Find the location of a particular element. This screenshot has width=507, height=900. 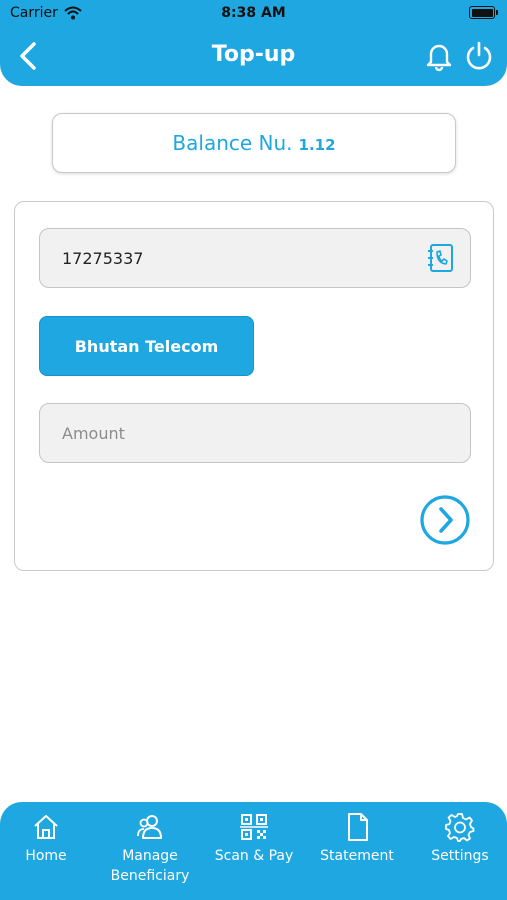

tab-statement: Statement is located at coordinates (357, 839).